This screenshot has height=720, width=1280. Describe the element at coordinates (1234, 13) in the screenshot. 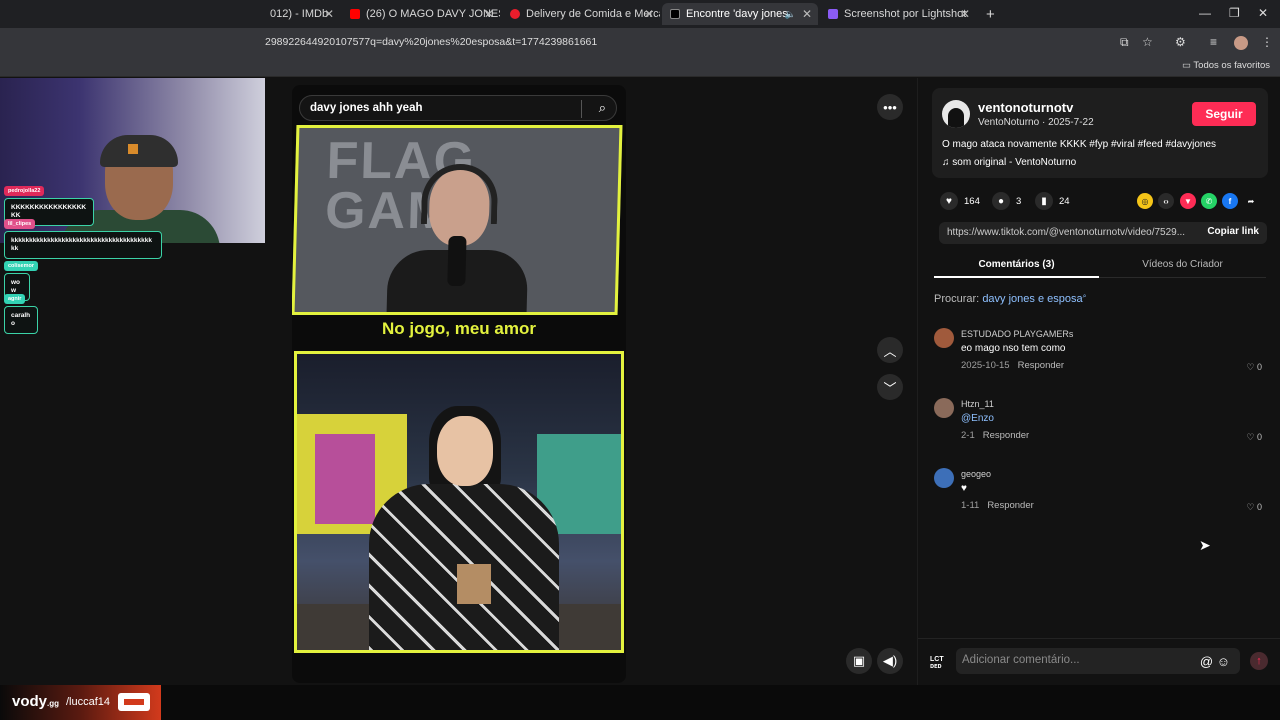

I see `restore-icon: ❐` at that location.